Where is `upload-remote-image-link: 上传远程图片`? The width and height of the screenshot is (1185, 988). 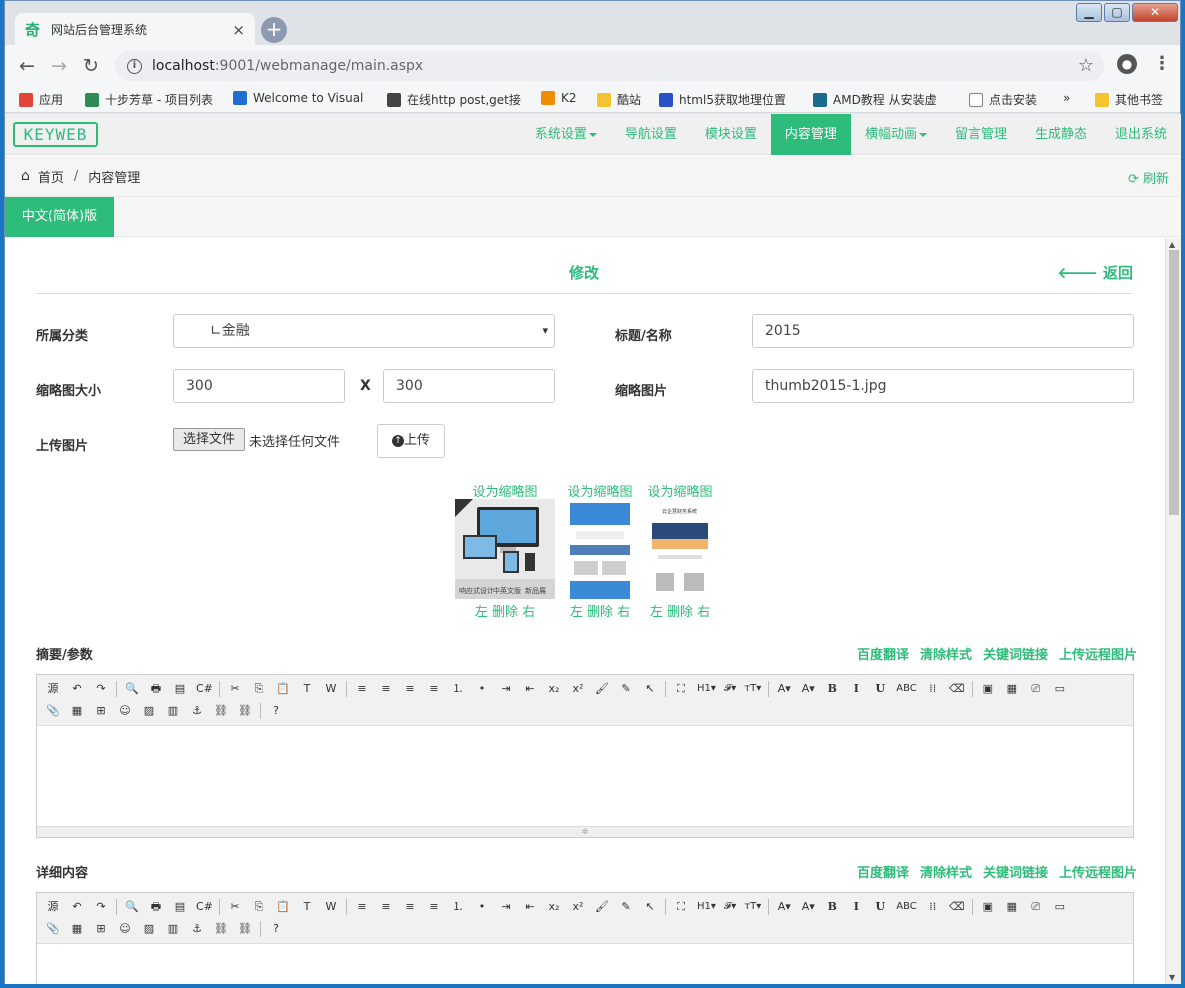 upload-remote-image-link: 上传远程图片 is located at coordinates (1098, 871).